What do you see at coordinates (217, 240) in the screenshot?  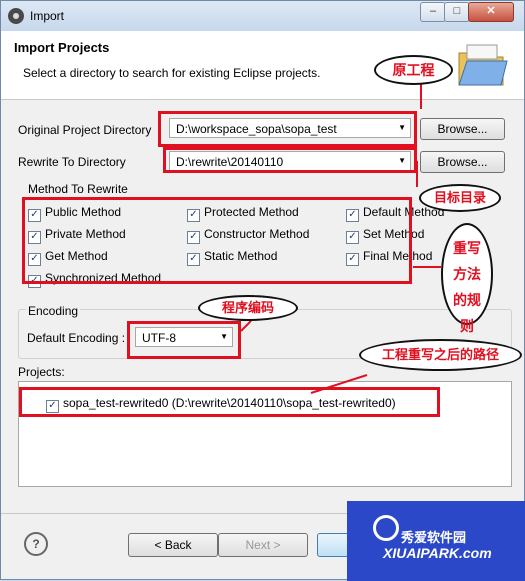 I see `methods-highlight` at bounding box center [217, 240].